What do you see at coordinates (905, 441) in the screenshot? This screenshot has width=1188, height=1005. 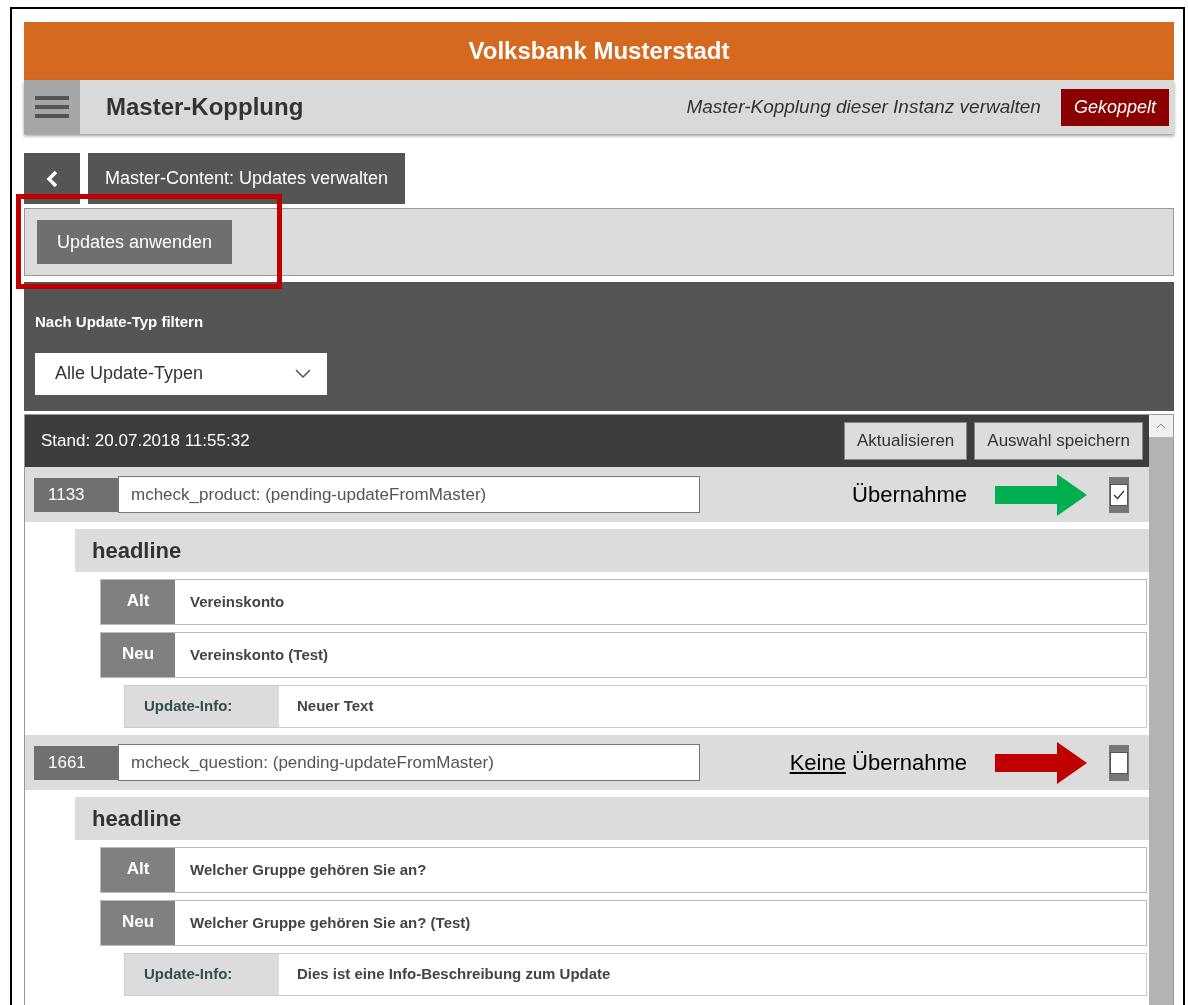 I see `toolbar-button: Aktualisieren` at bounding box center [905, 441].